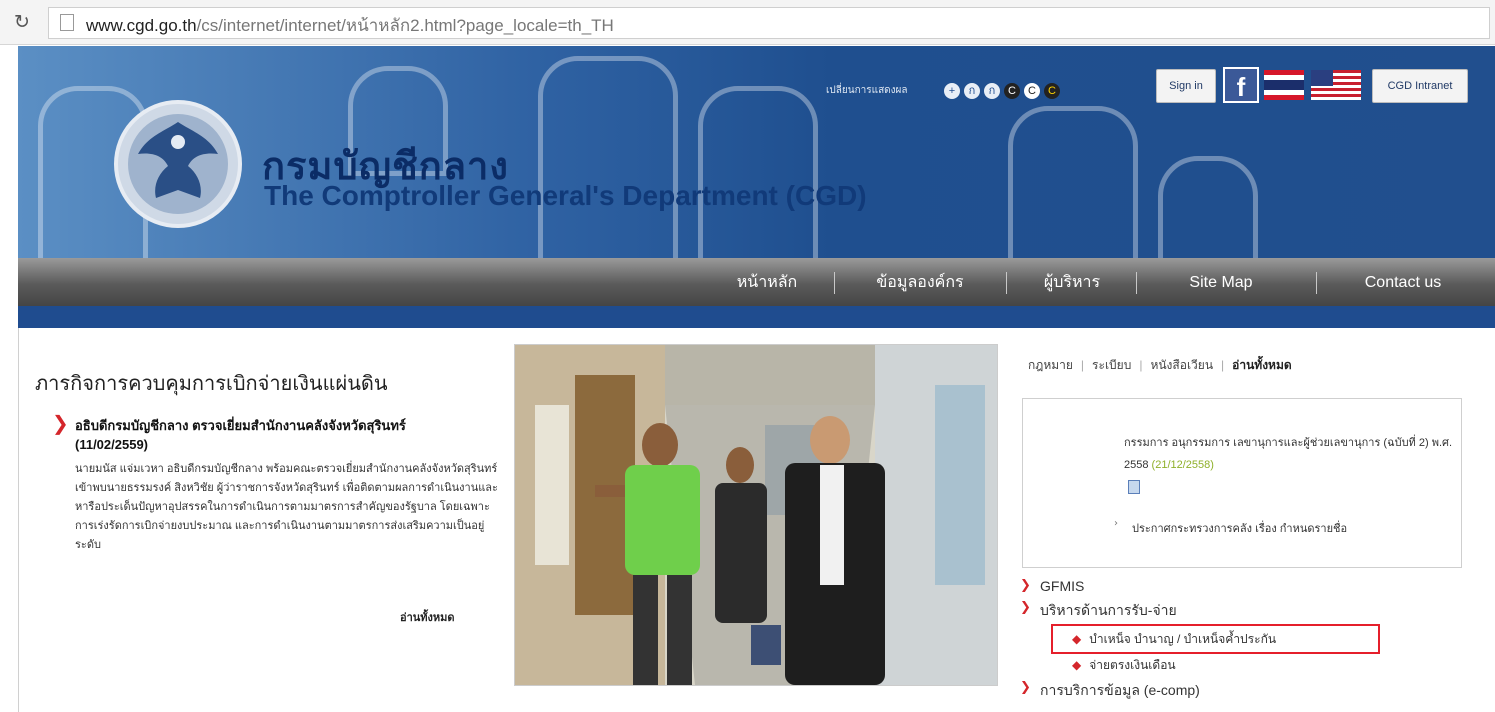 This screenshot has height=712, width=1495. I want to click on nav-about: ข้อมูลองค์กร, so click(920, 283).